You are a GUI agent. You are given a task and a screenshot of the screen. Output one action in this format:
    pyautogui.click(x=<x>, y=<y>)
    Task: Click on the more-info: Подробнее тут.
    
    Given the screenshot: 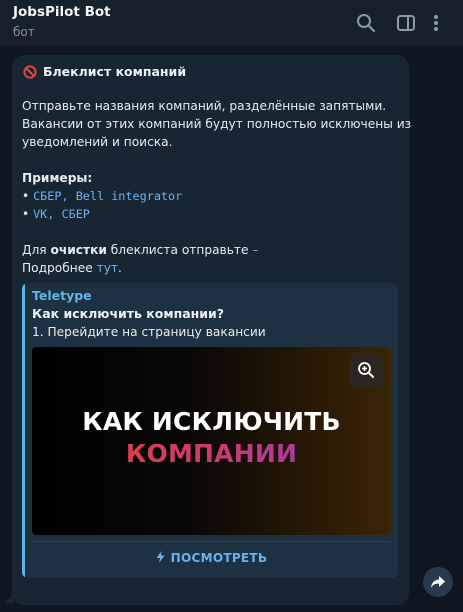 What is the action you would take?
    pyautogui.click(x=72, y=268)
    